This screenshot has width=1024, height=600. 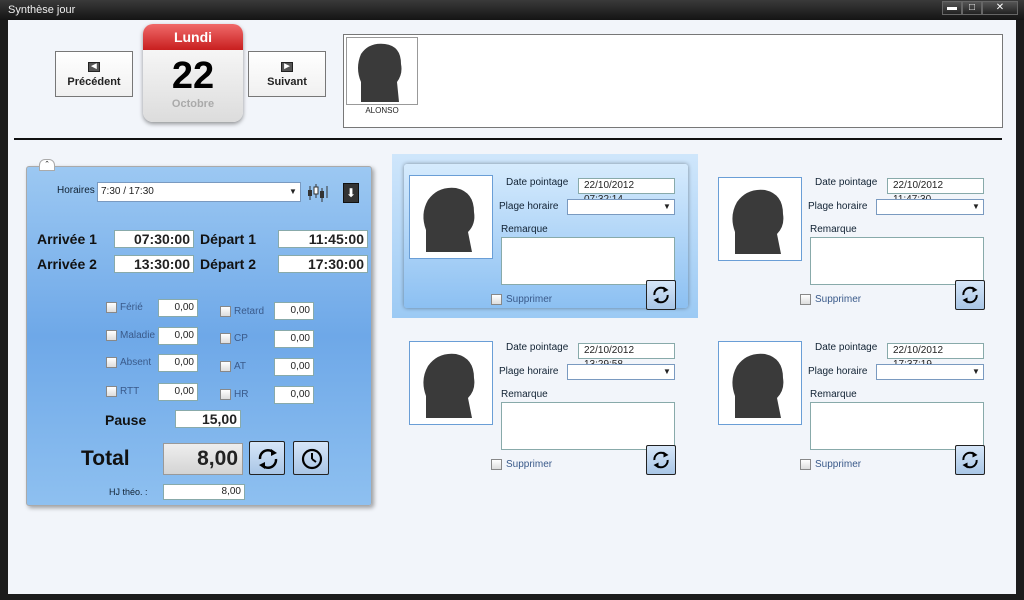 I want to click on retard-label: Retard, so click(x=249, y=311).